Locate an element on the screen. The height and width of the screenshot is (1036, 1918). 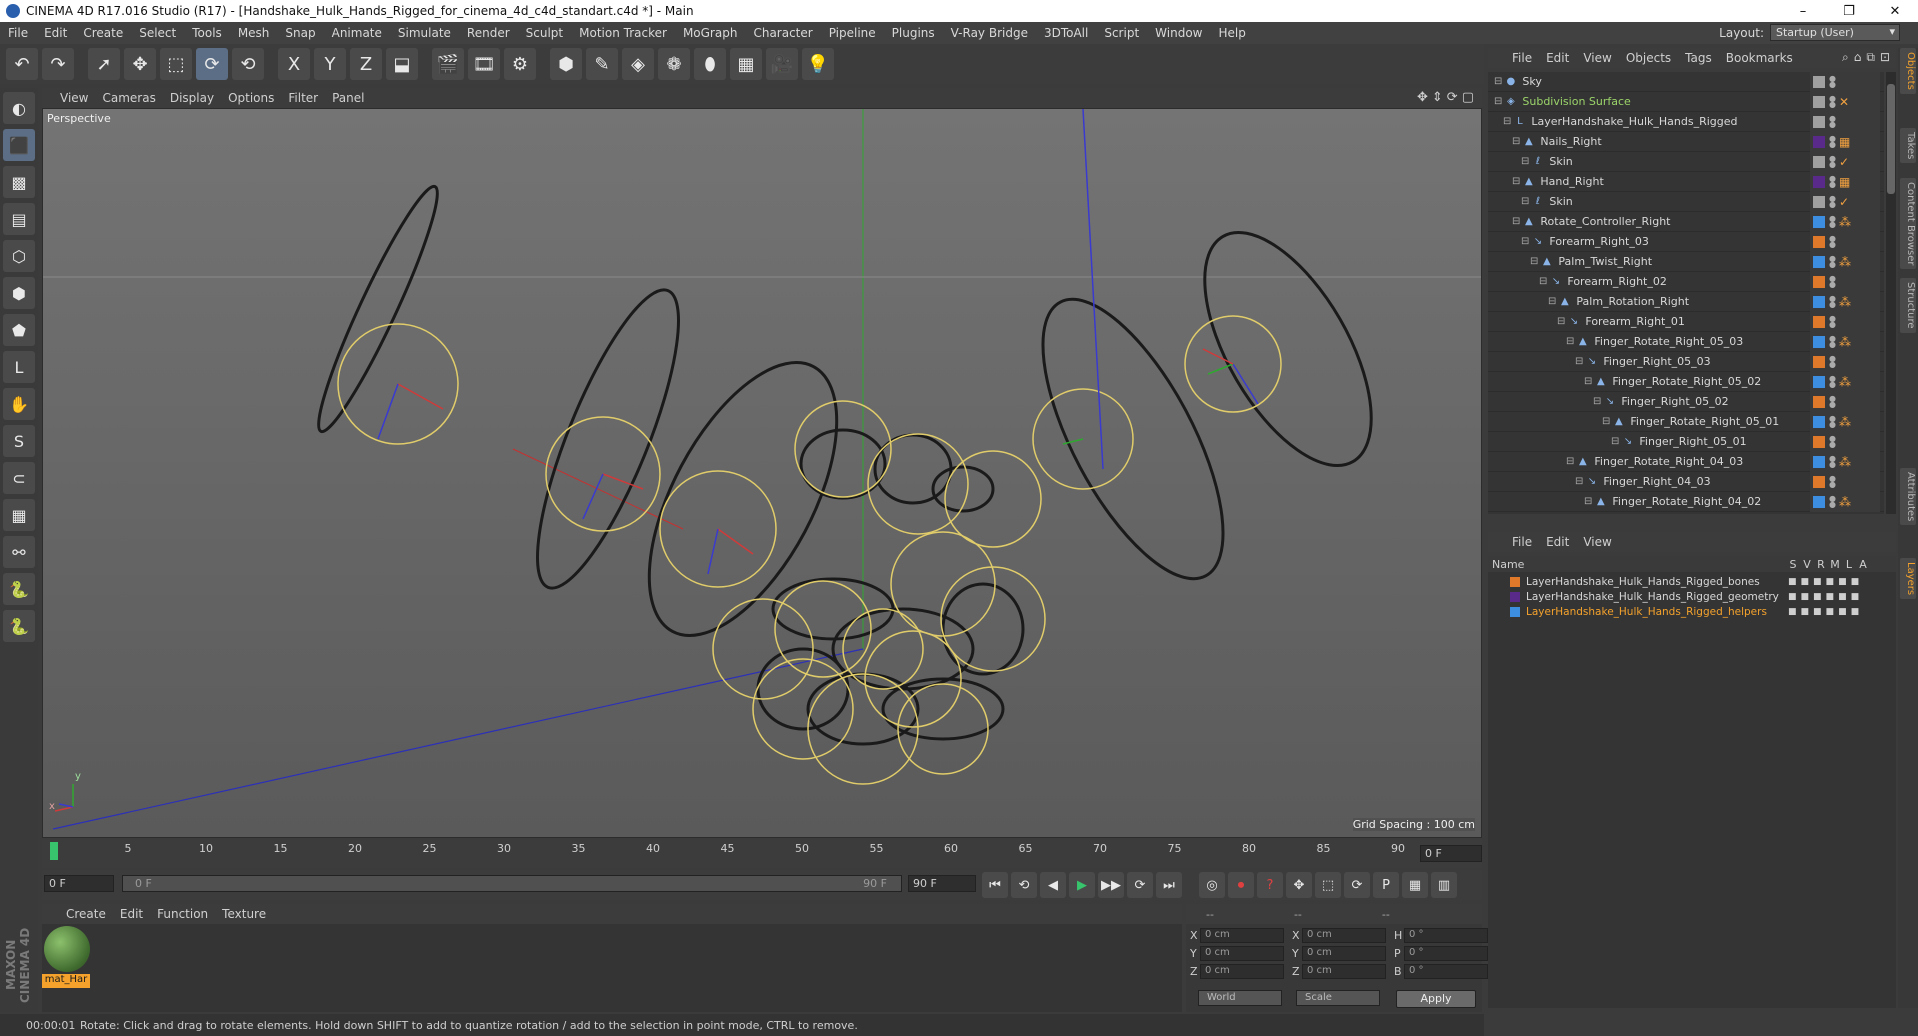
side-tab-structure: Structure is located at coordinates (1908, 305).